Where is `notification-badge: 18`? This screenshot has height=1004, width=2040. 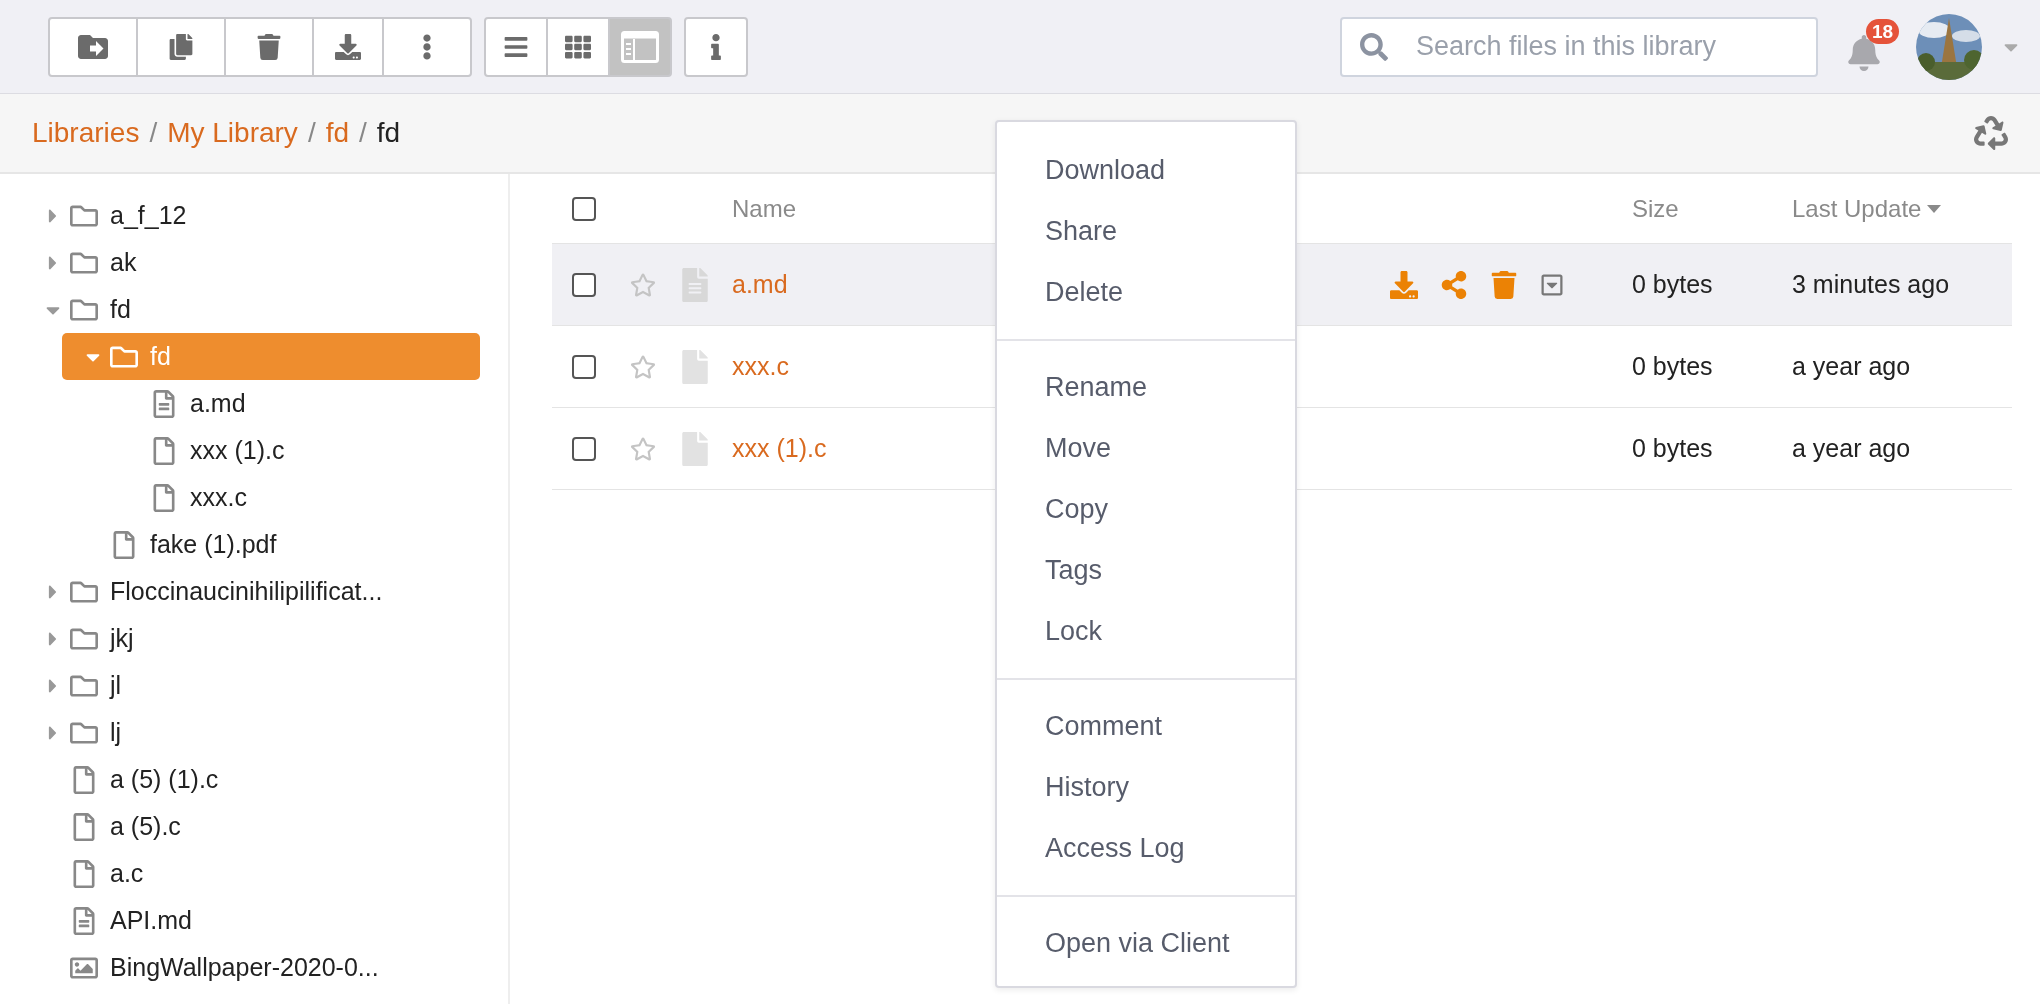 notification-badge: 18 is located at coordinates (1883, 31).